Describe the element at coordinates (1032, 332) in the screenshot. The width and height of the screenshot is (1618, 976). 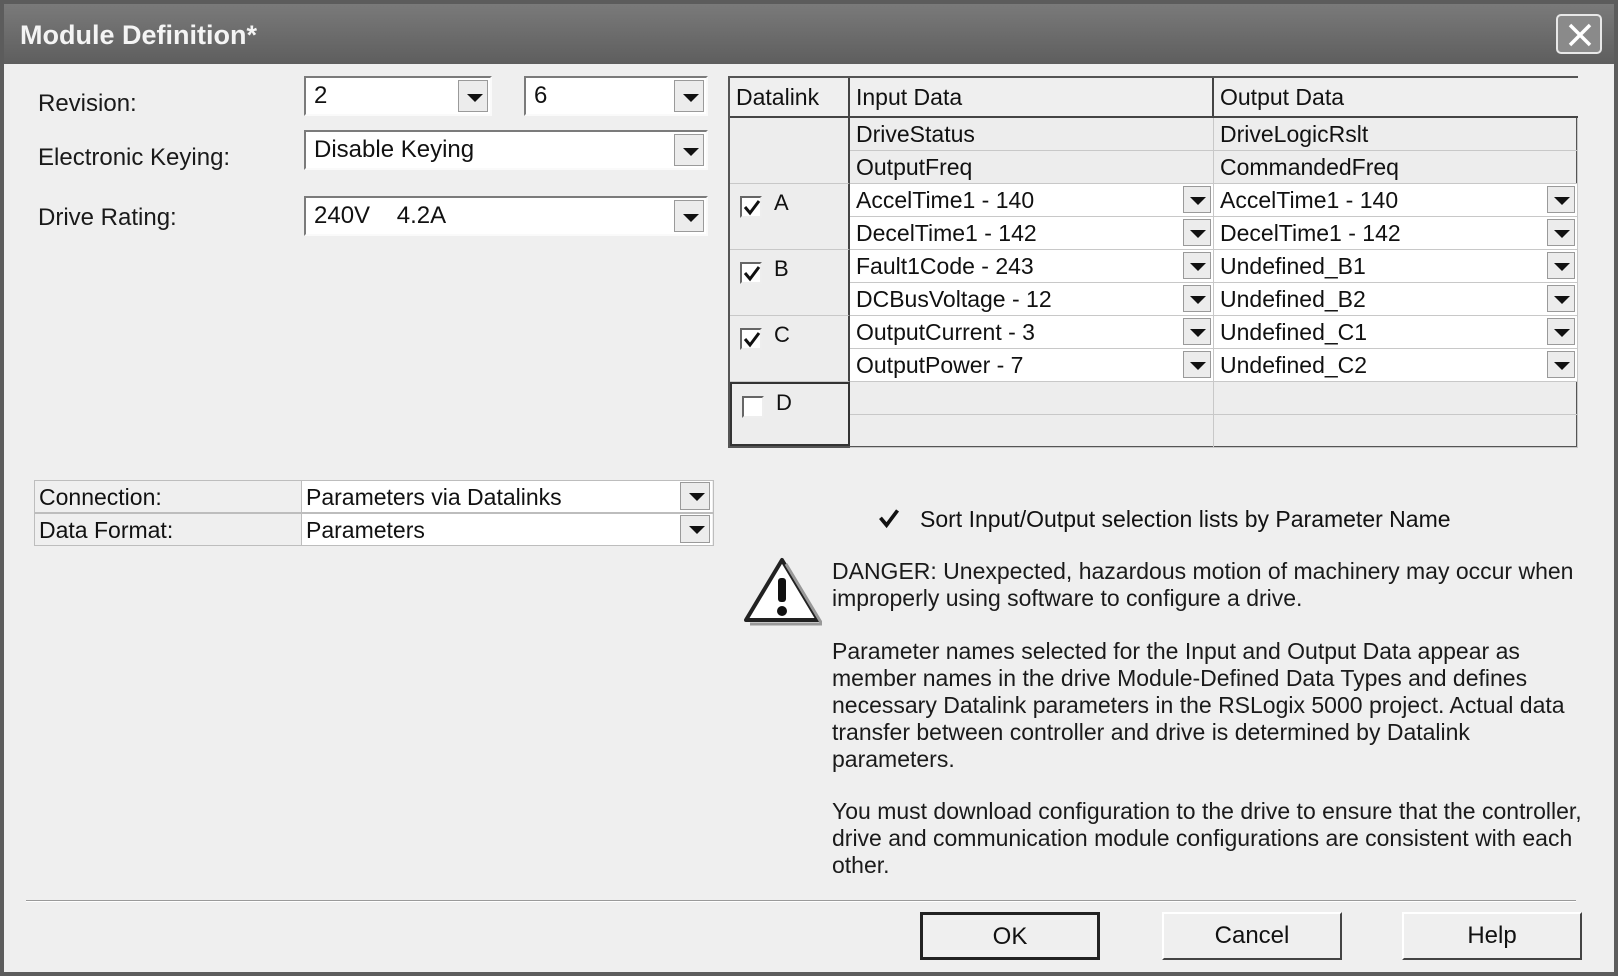
I see `input-select-c1: OutputCurrent - 3` at that location.